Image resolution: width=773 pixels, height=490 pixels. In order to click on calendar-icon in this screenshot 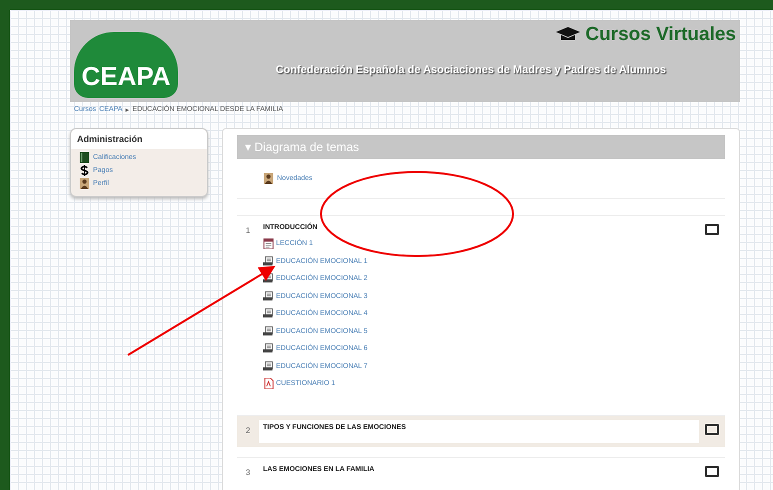, I will do `click(268, 244)`.